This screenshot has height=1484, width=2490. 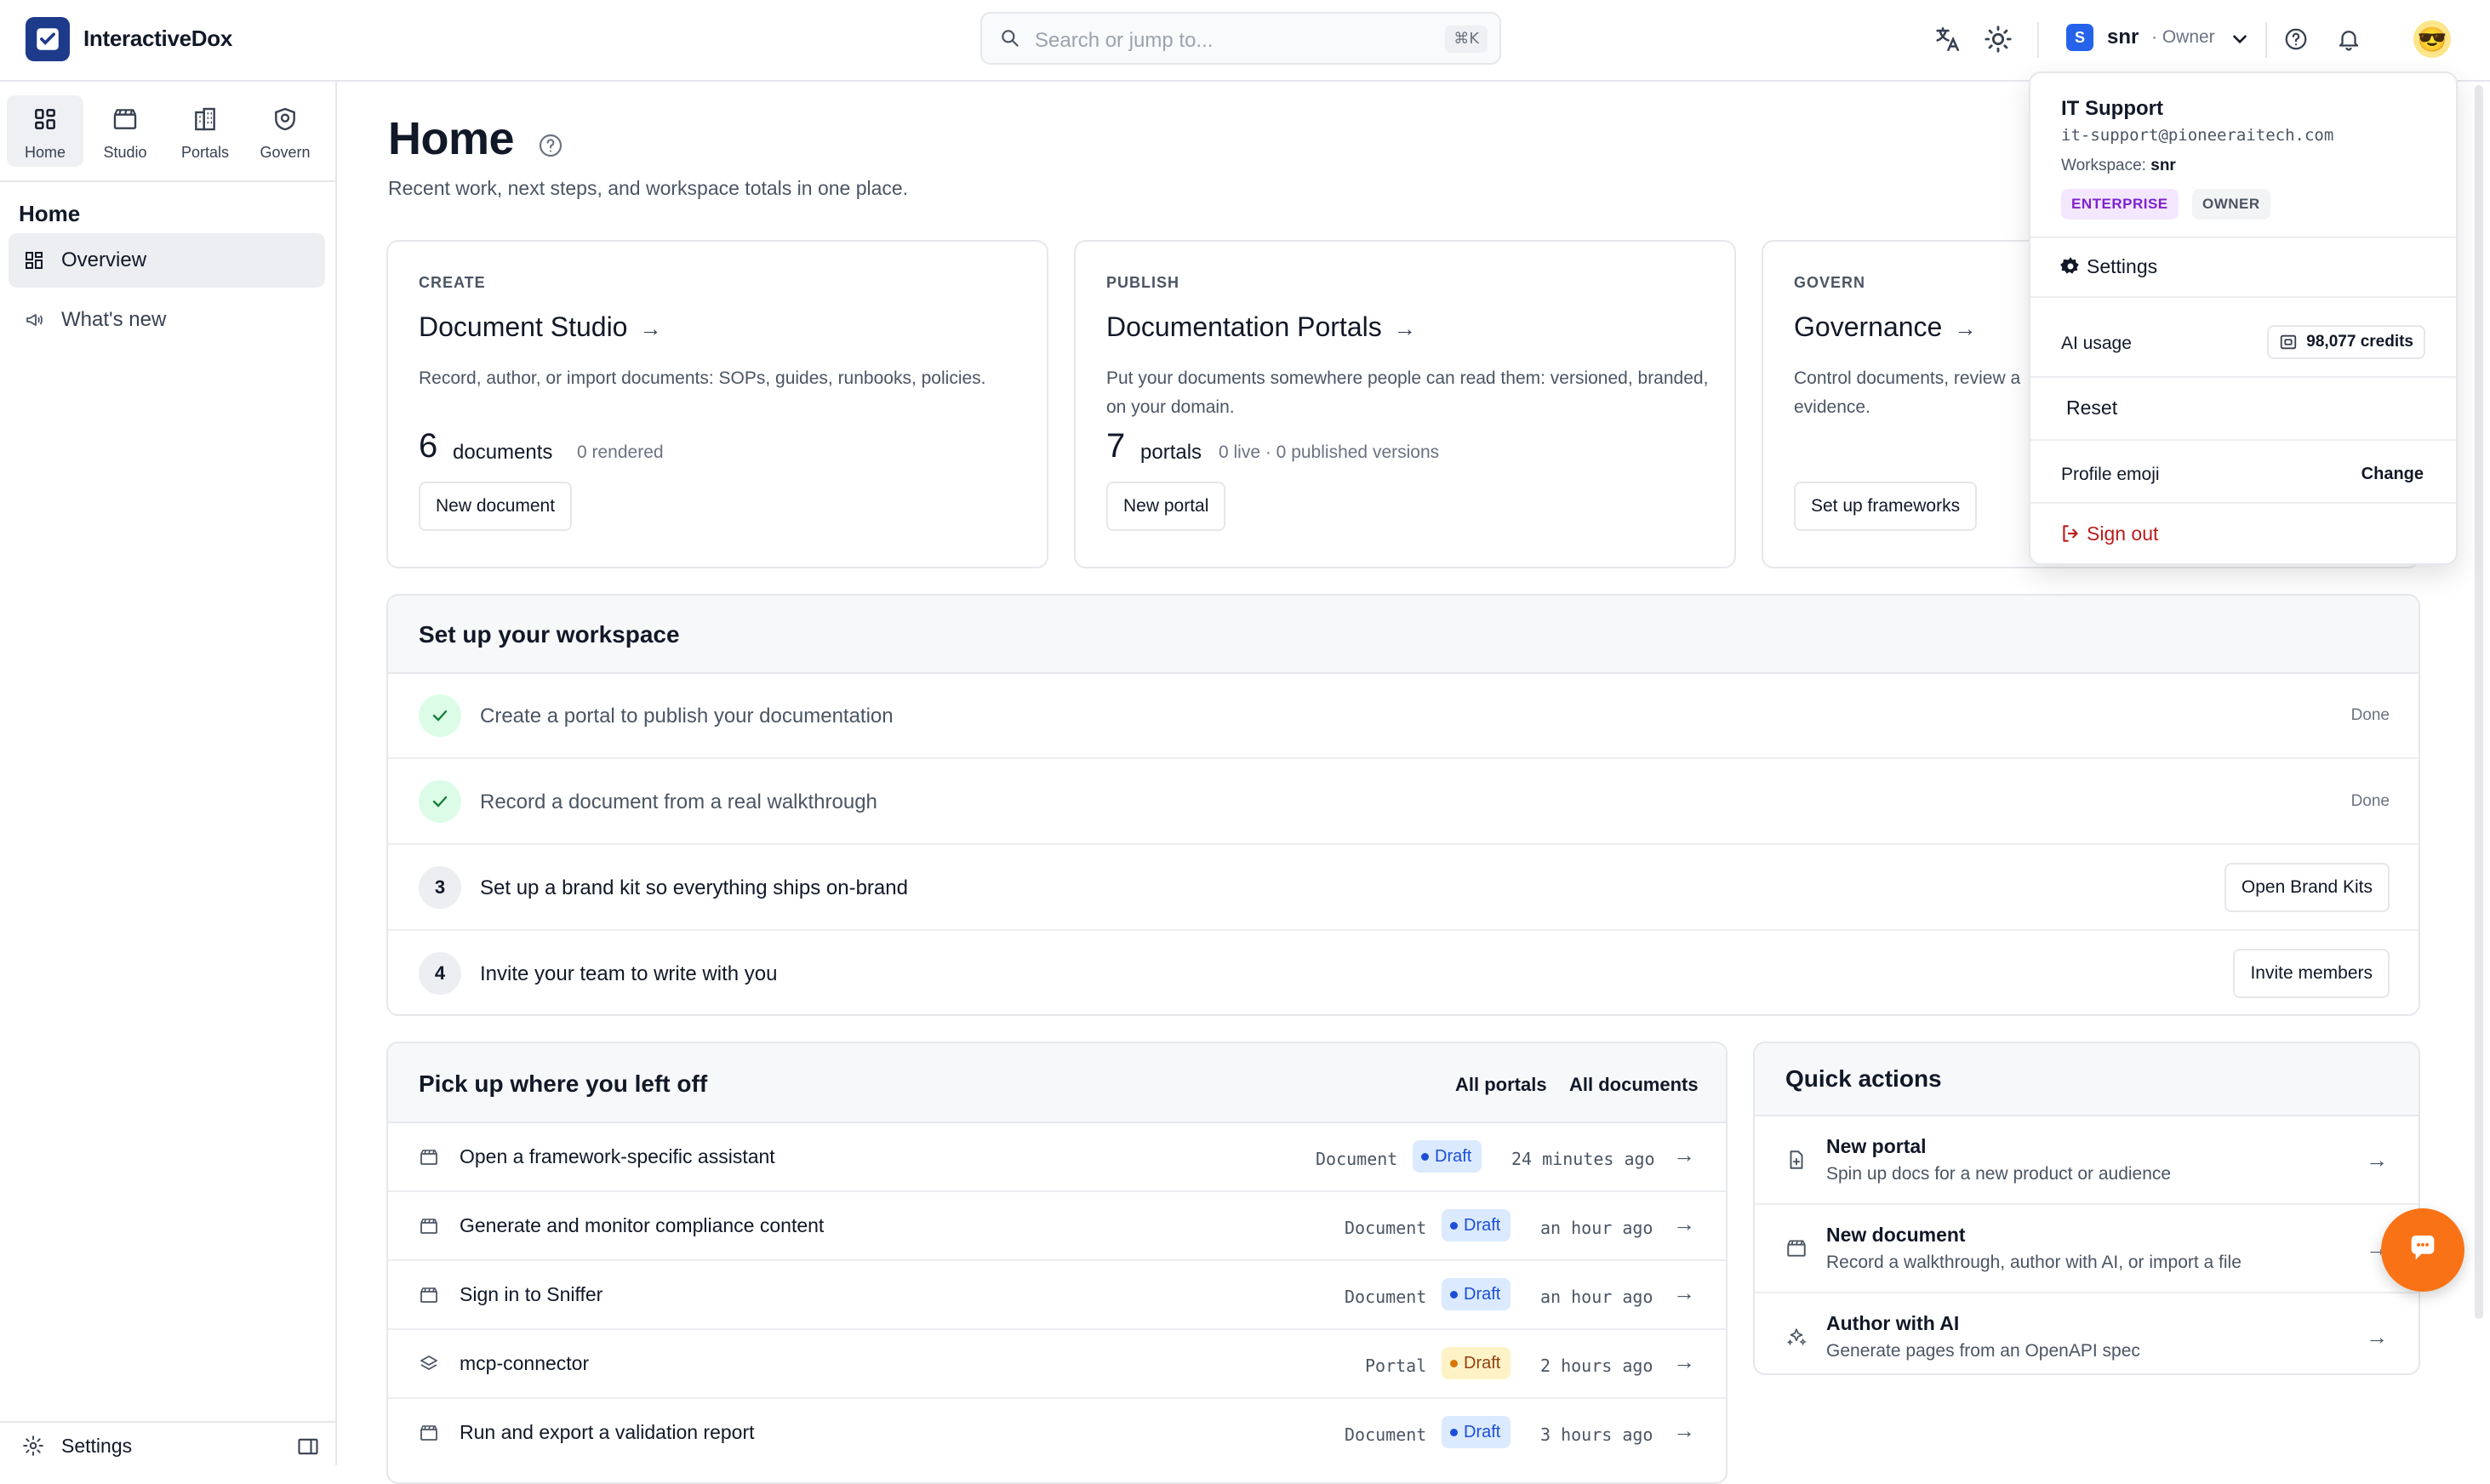 I want to click on setup-step-text: Invite your team to write with you, so click(x=629, y=973).